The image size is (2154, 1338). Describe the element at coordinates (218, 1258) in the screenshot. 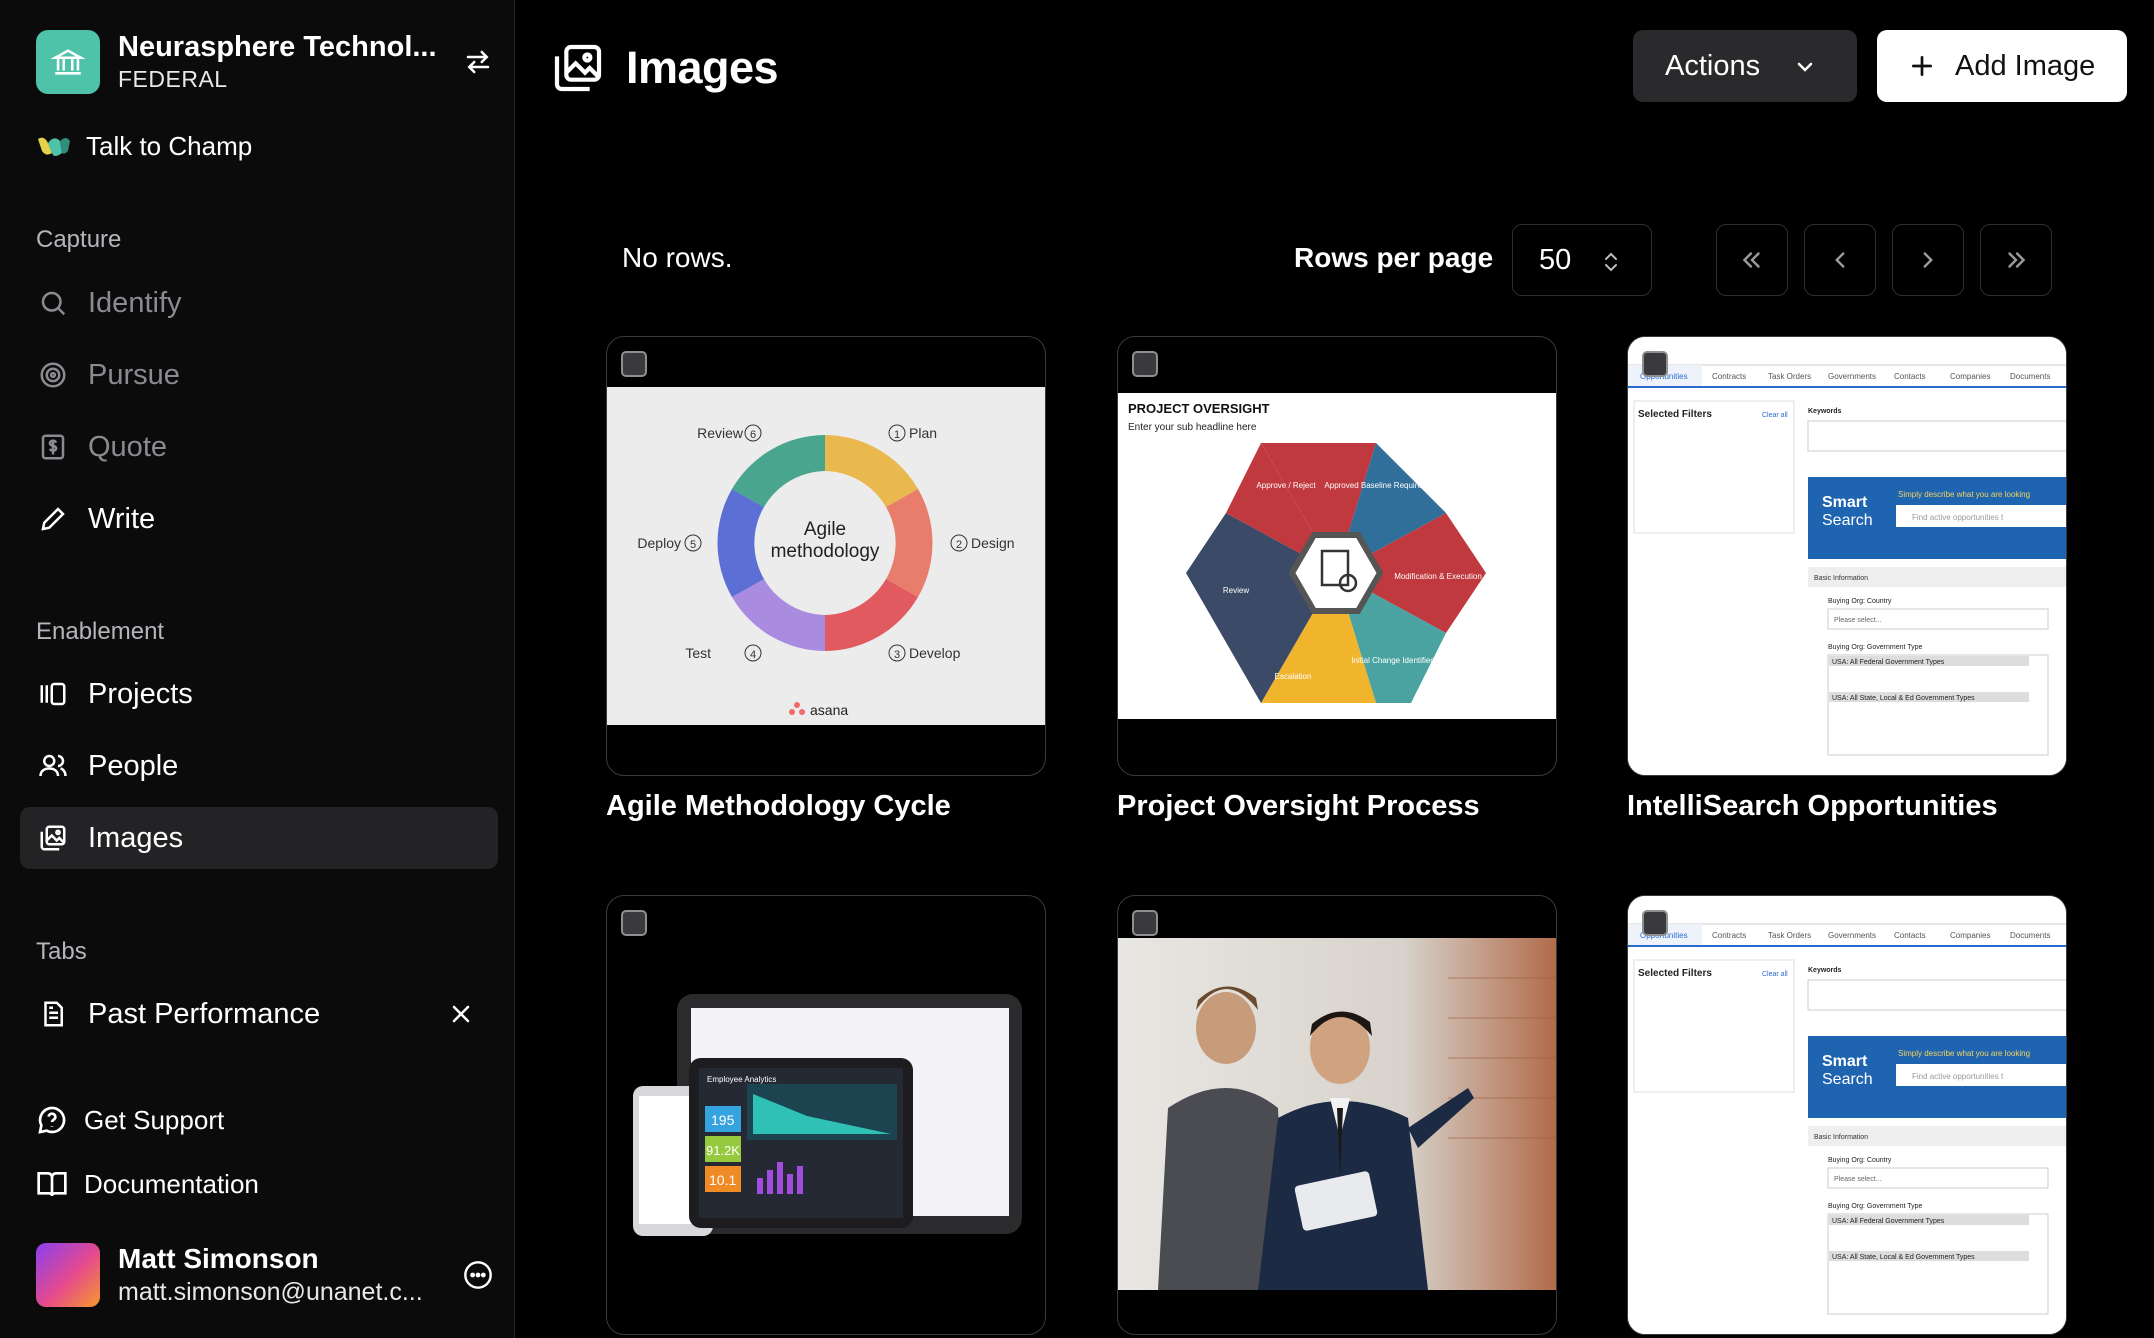

I see `user-name: Matt Simonson` at that location.